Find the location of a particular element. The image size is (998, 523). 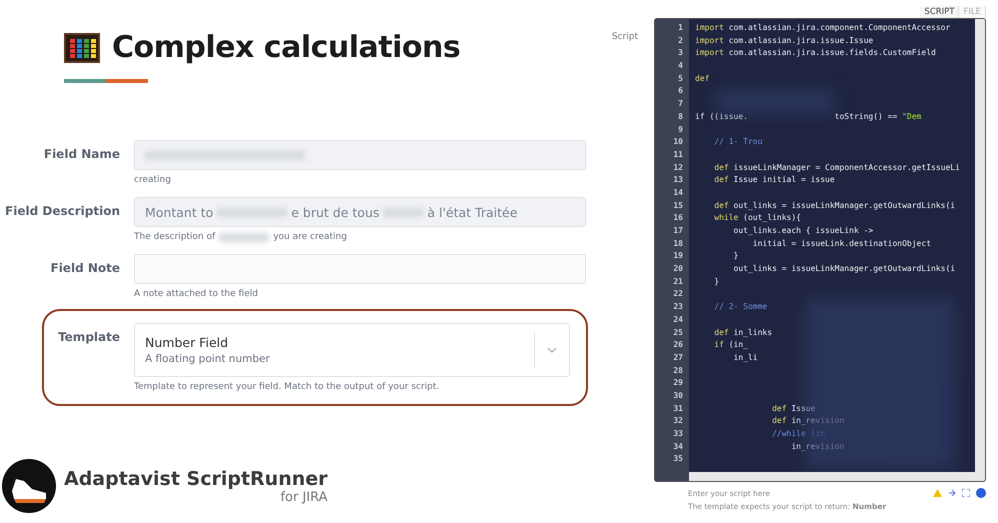

redaction-blur is located at coordinates (244, 237).